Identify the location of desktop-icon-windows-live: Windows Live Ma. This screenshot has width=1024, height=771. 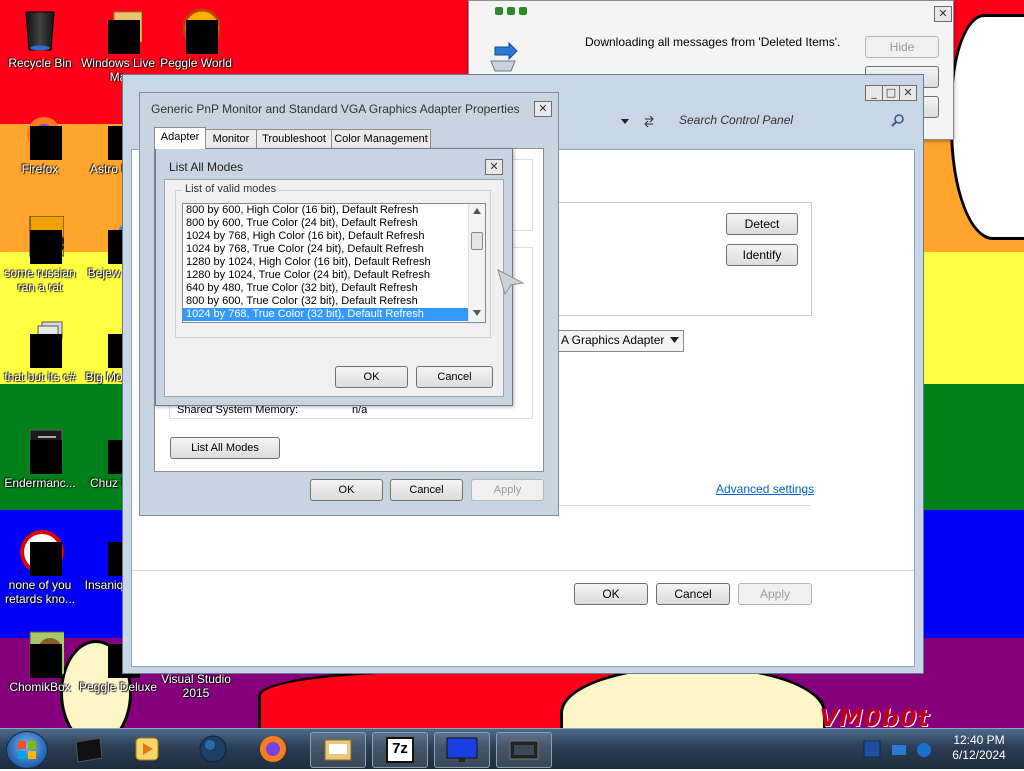
(118, 45).